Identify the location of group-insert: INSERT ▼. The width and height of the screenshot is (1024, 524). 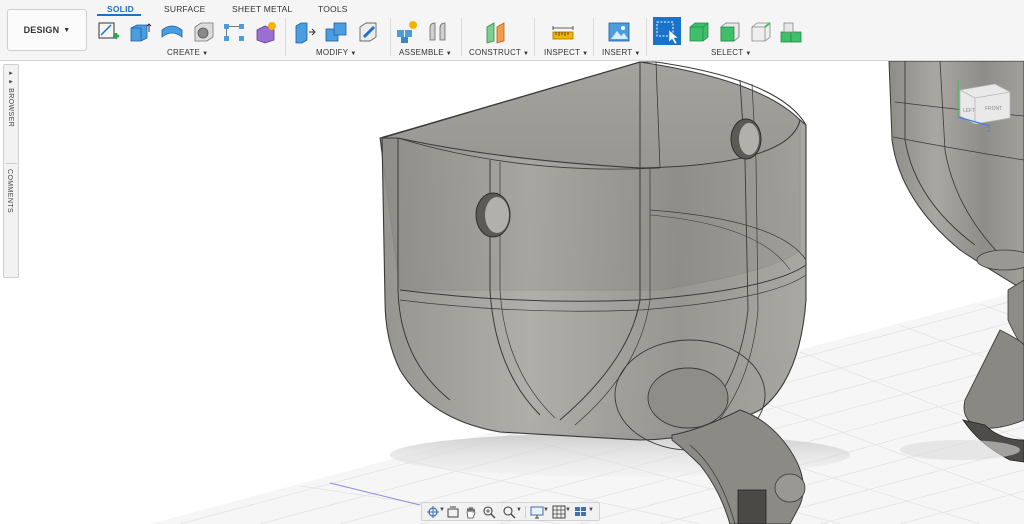
(621, 52).